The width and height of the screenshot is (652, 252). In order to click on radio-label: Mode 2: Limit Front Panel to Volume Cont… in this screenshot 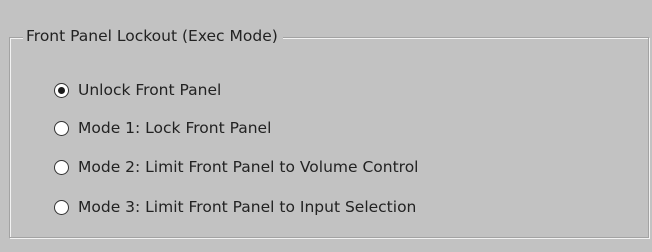, I will do `click(248, 167)`.